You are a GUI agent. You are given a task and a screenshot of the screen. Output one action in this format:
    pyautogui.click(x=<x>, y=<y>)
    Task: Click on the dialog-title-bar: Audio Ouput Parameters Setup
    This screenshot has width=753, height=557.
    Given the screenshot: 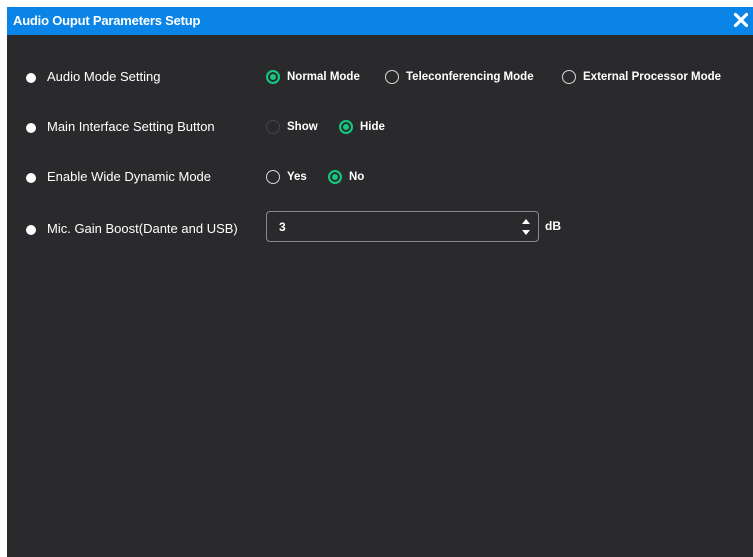 What is the action you would take?
    pyautogui.click(x=380, y=21)
    